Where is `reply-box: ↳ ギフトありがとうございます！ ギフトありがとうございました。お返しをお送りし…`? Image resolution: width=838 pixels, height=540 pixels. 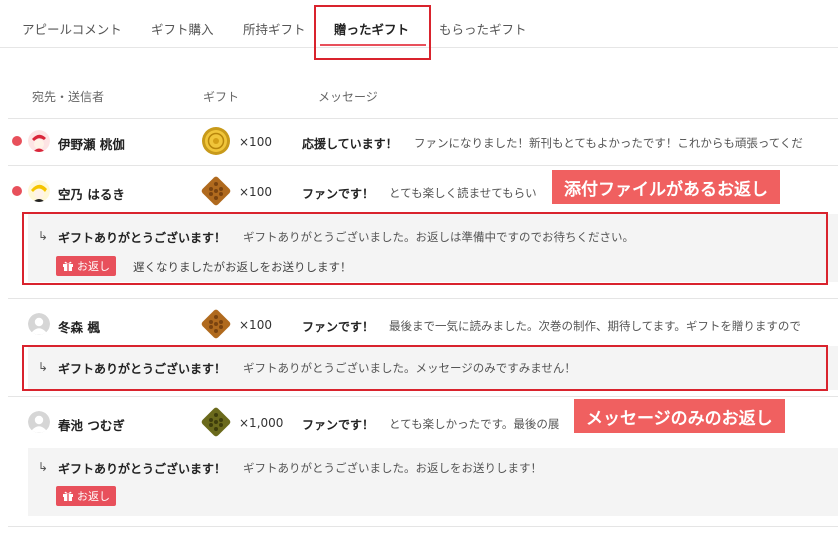 reply-box: ↳ ギフトありがとうございます！ ギフトありがとうございました。お返しをお送りし… is located at coordinates (433, 482).